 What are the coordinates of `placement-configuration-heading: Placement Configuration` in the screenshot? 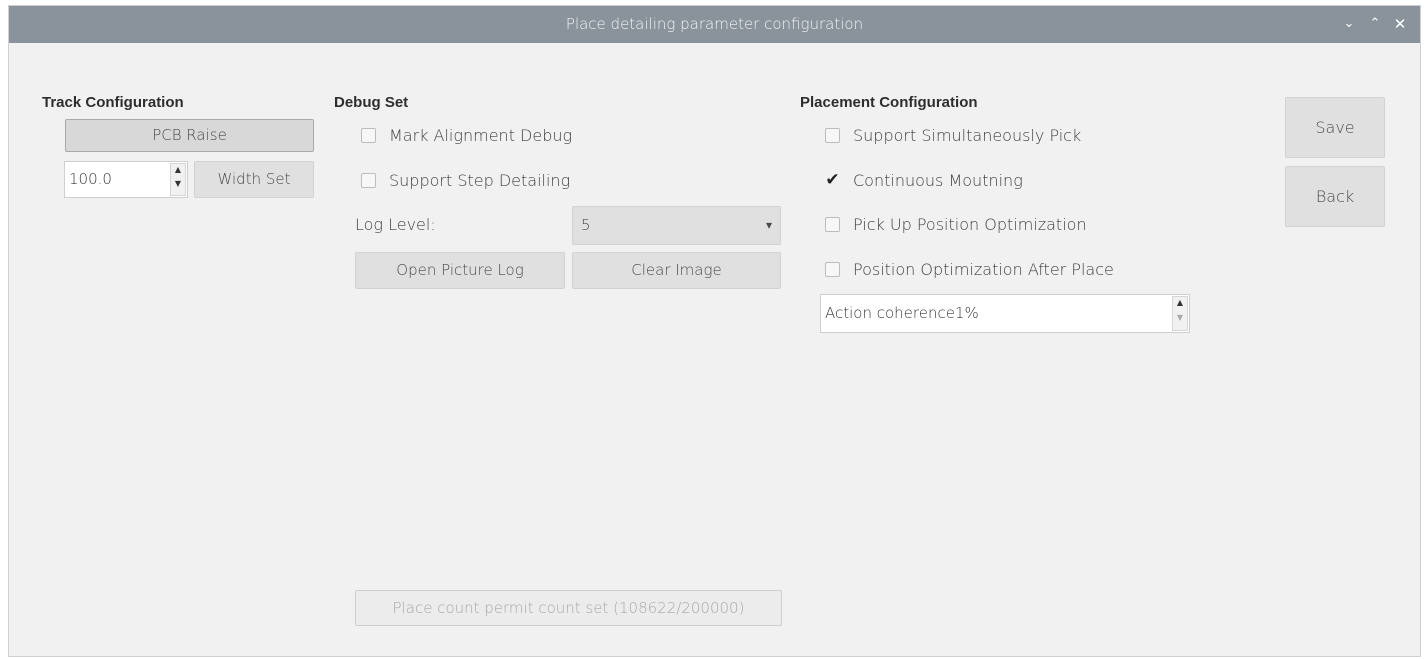 It's located at (889, 102).